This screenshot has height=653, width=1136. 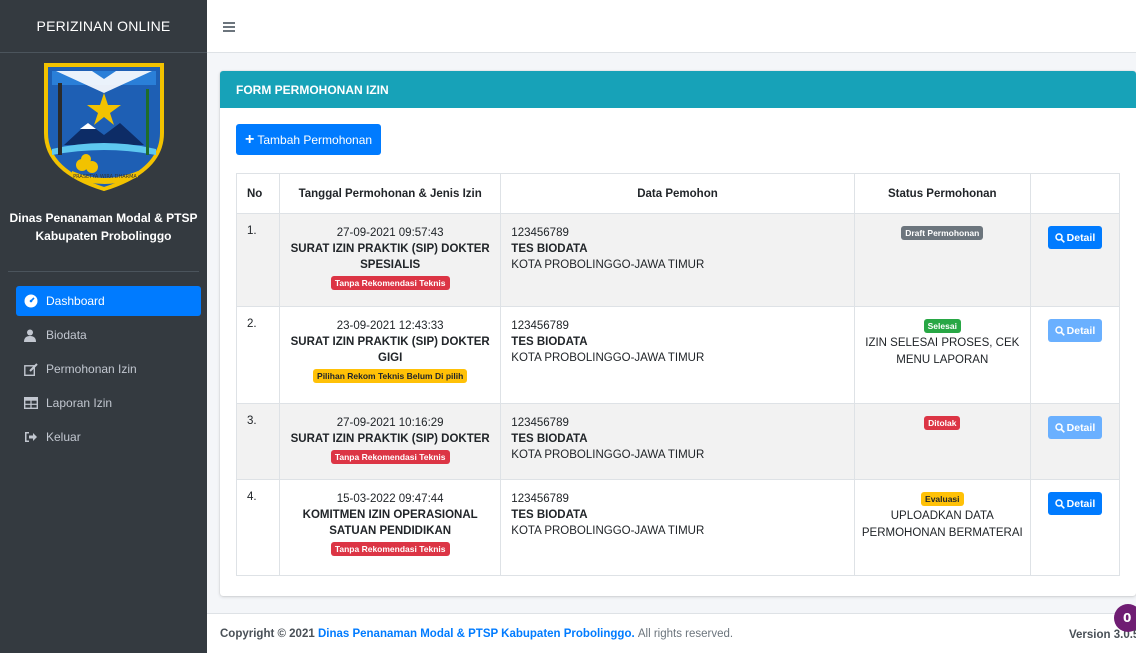 What do you see at coordinates (685, 633) in the screenshot?
I see `footer-rights: All rights reserved.` at bounding box center [685, 633].